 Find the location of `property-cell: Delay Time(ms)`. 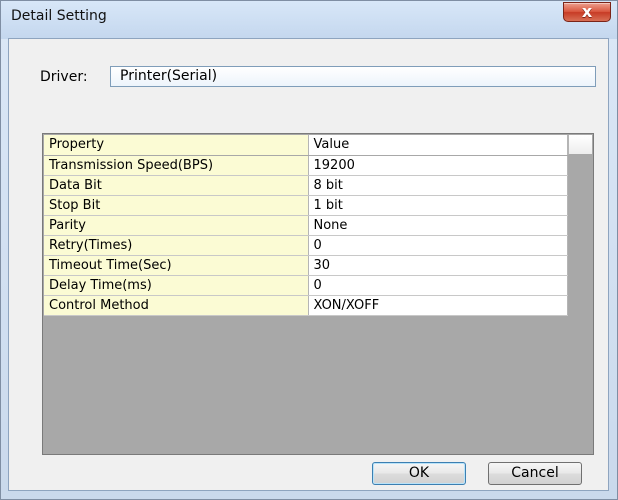

property-cell: Delay Time(ms) is located at coordinates (176, 285).